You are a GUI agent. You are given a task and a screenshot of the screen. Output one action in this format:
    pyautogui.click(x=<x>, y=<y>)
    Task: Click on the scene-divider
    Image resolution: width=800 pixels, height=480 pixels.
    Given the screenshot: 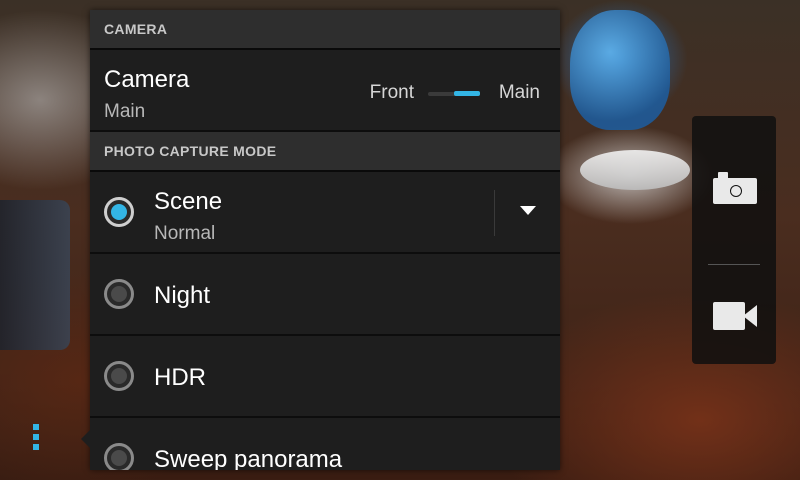 What is the action you would take?
    pyautogui.click(x=494, y=213)
    